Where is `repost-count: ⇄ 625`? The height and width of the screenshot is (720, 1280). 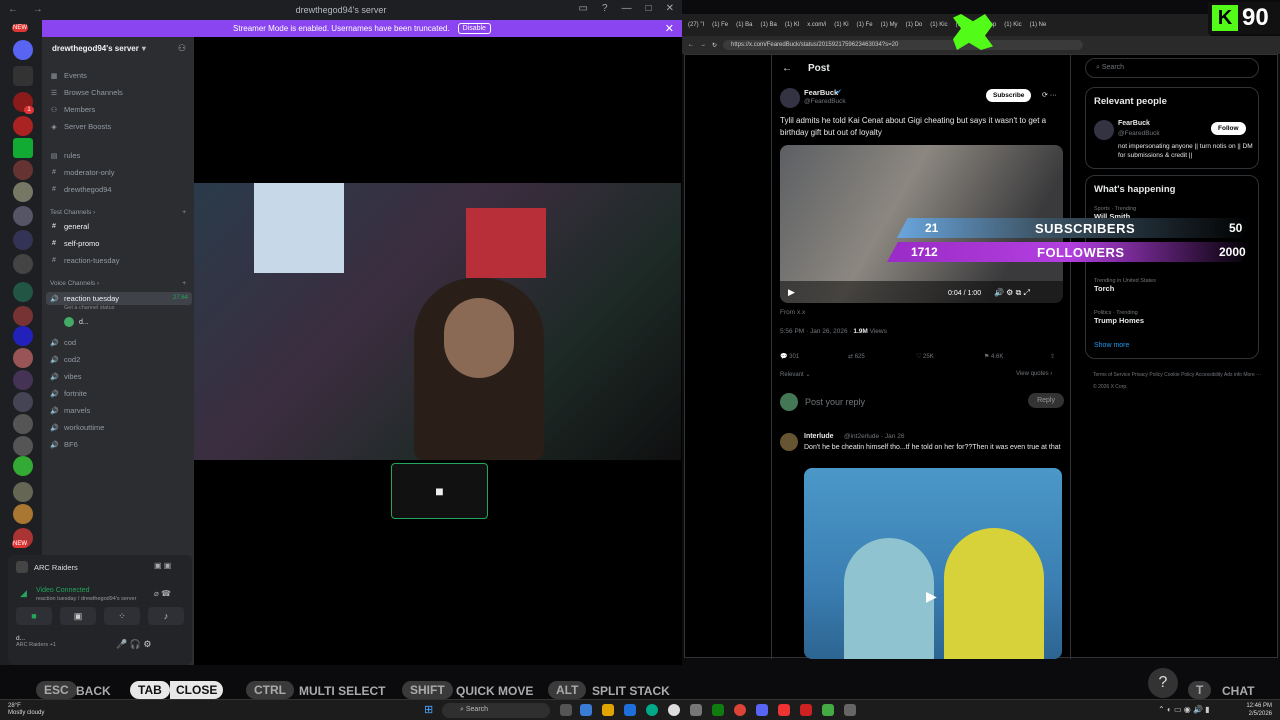 repost-count: ⇄ 625 is located at coordinates (856, 356).